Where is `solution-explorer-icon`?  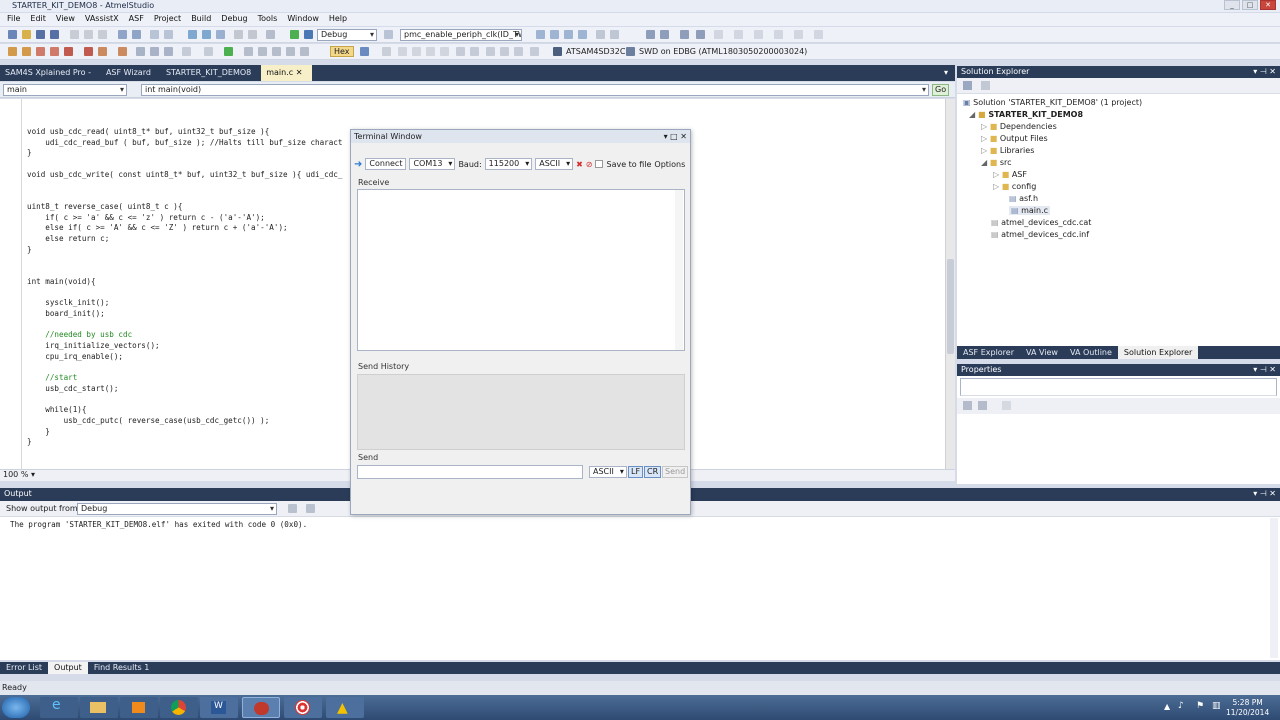 solution-explorer-icon is located at coordinates (540, 34).